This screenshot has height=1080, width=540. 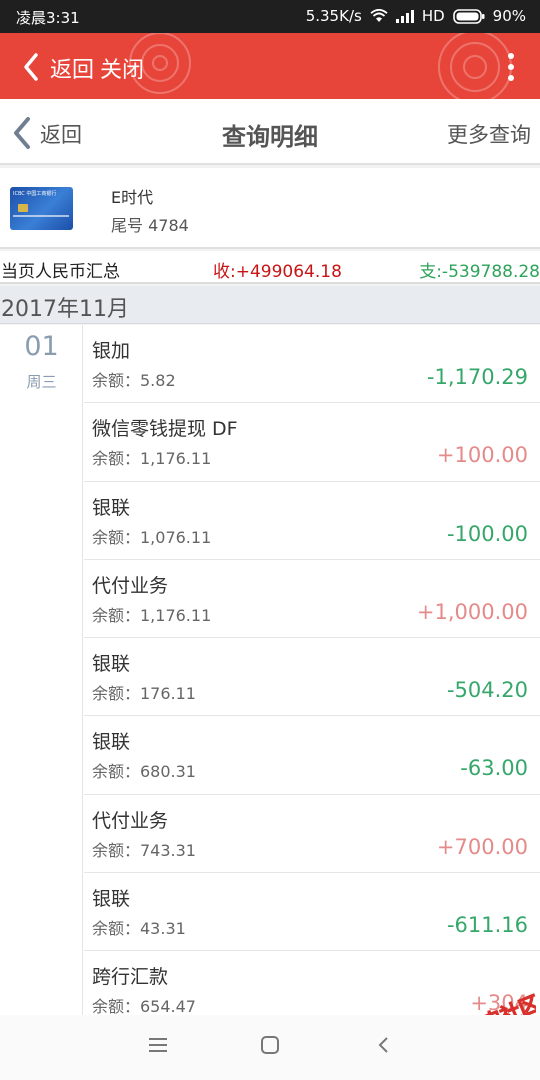 I want to click on page-nav-bar: 返回 查询明细 更多查询, so click(x=270, y=132).